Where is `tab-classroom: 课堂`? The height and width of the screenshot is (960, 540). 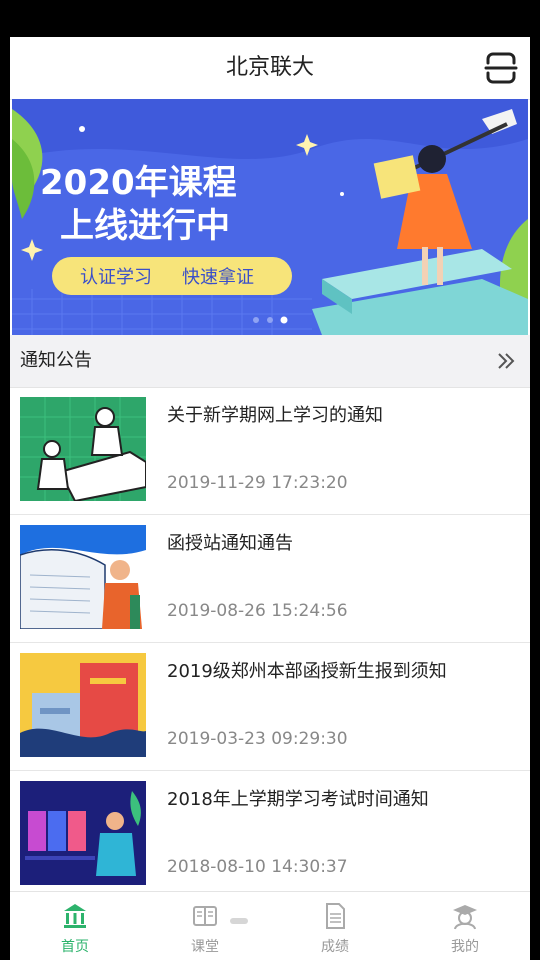 tab-classroom: 课堂 is located at coordinates (205, 926).